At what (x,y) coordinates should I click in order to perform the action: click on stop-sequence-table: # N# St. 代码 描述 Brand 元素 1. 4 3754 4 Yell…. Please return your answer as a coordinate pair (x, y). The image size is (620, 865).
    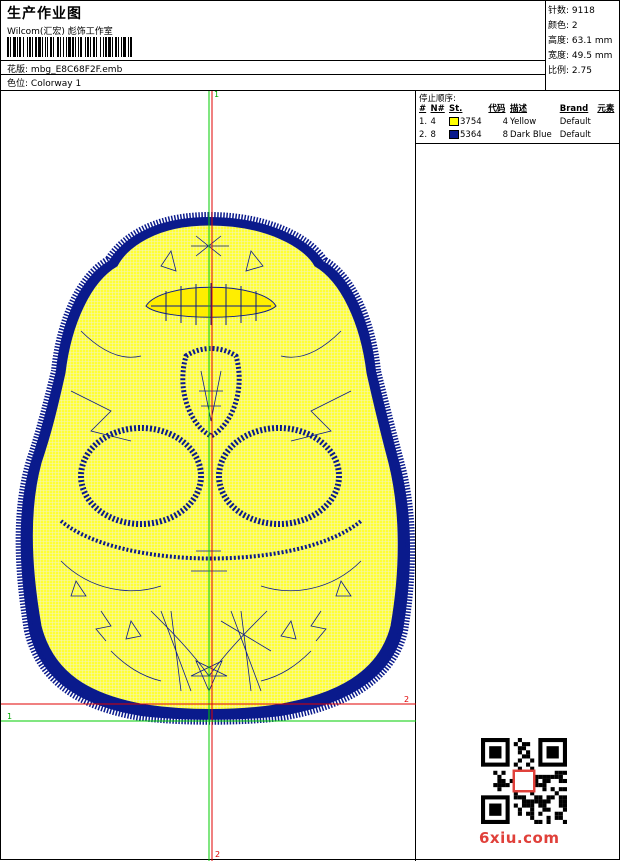
    Looking at the image, I should click on (518, 122).